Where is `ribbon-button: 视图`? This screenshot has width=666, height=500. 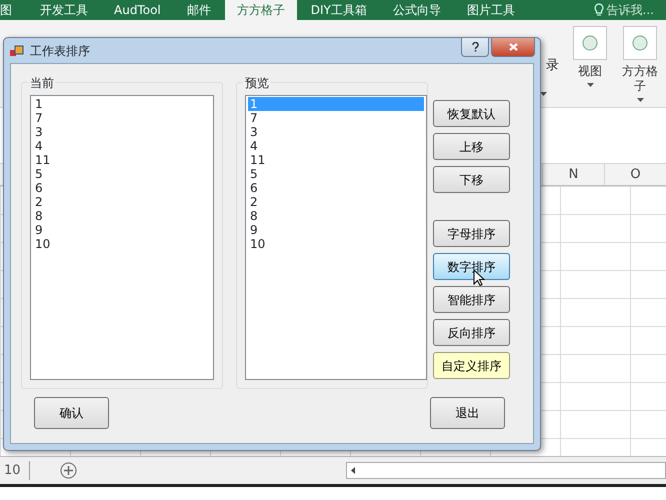
ribbon-button: 视图 is located at coordinates (590, 64).